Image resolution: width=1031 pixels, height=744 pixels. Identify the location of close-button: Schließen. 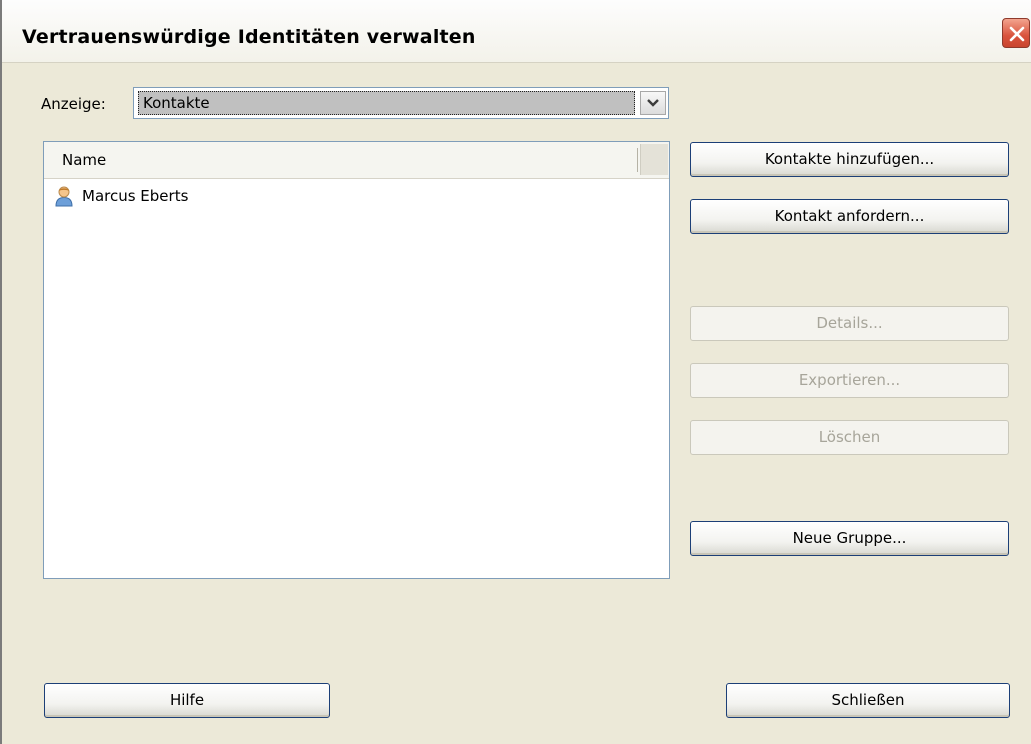
(868, 700).